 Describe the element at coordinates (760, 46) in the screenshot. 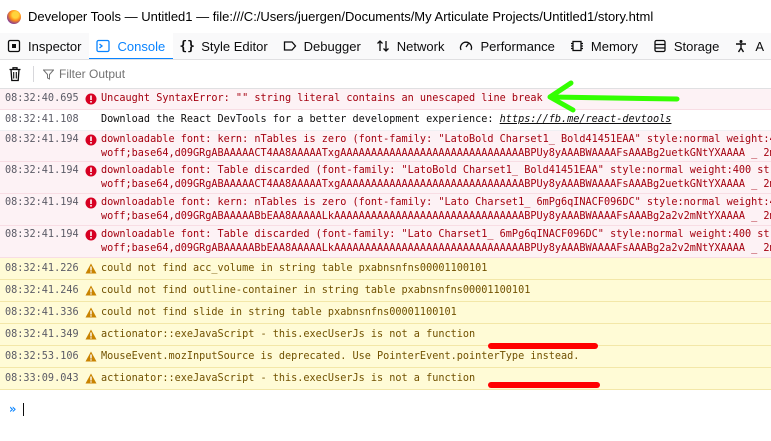

I see `tab-label: A` at that location.